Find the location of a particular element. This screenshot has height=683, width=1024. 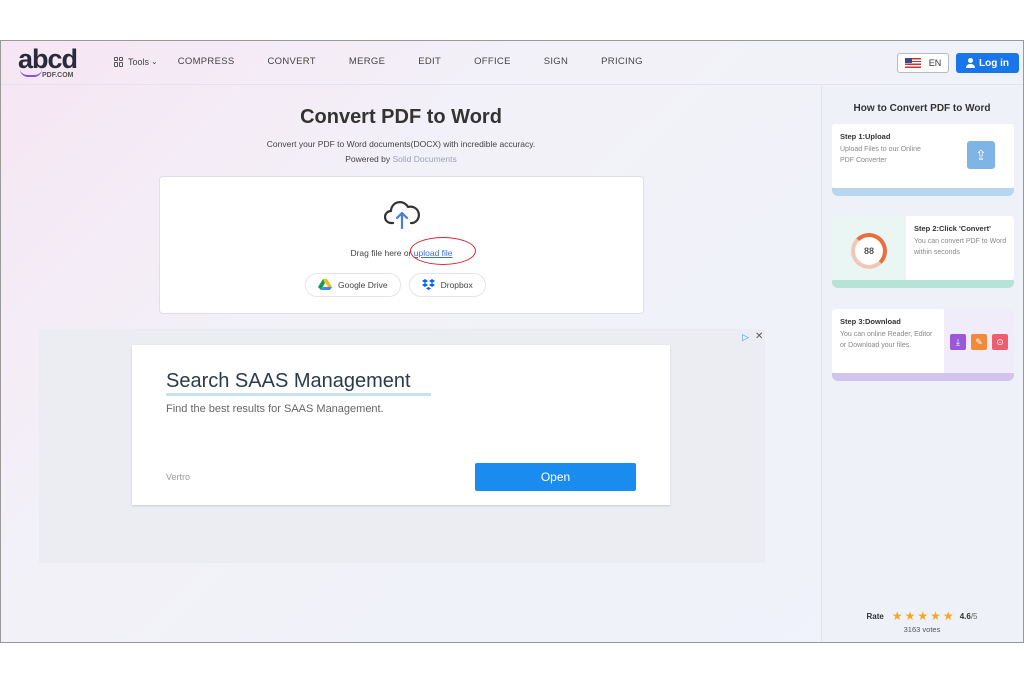

grid-icon is located at coordinates (119, 61).